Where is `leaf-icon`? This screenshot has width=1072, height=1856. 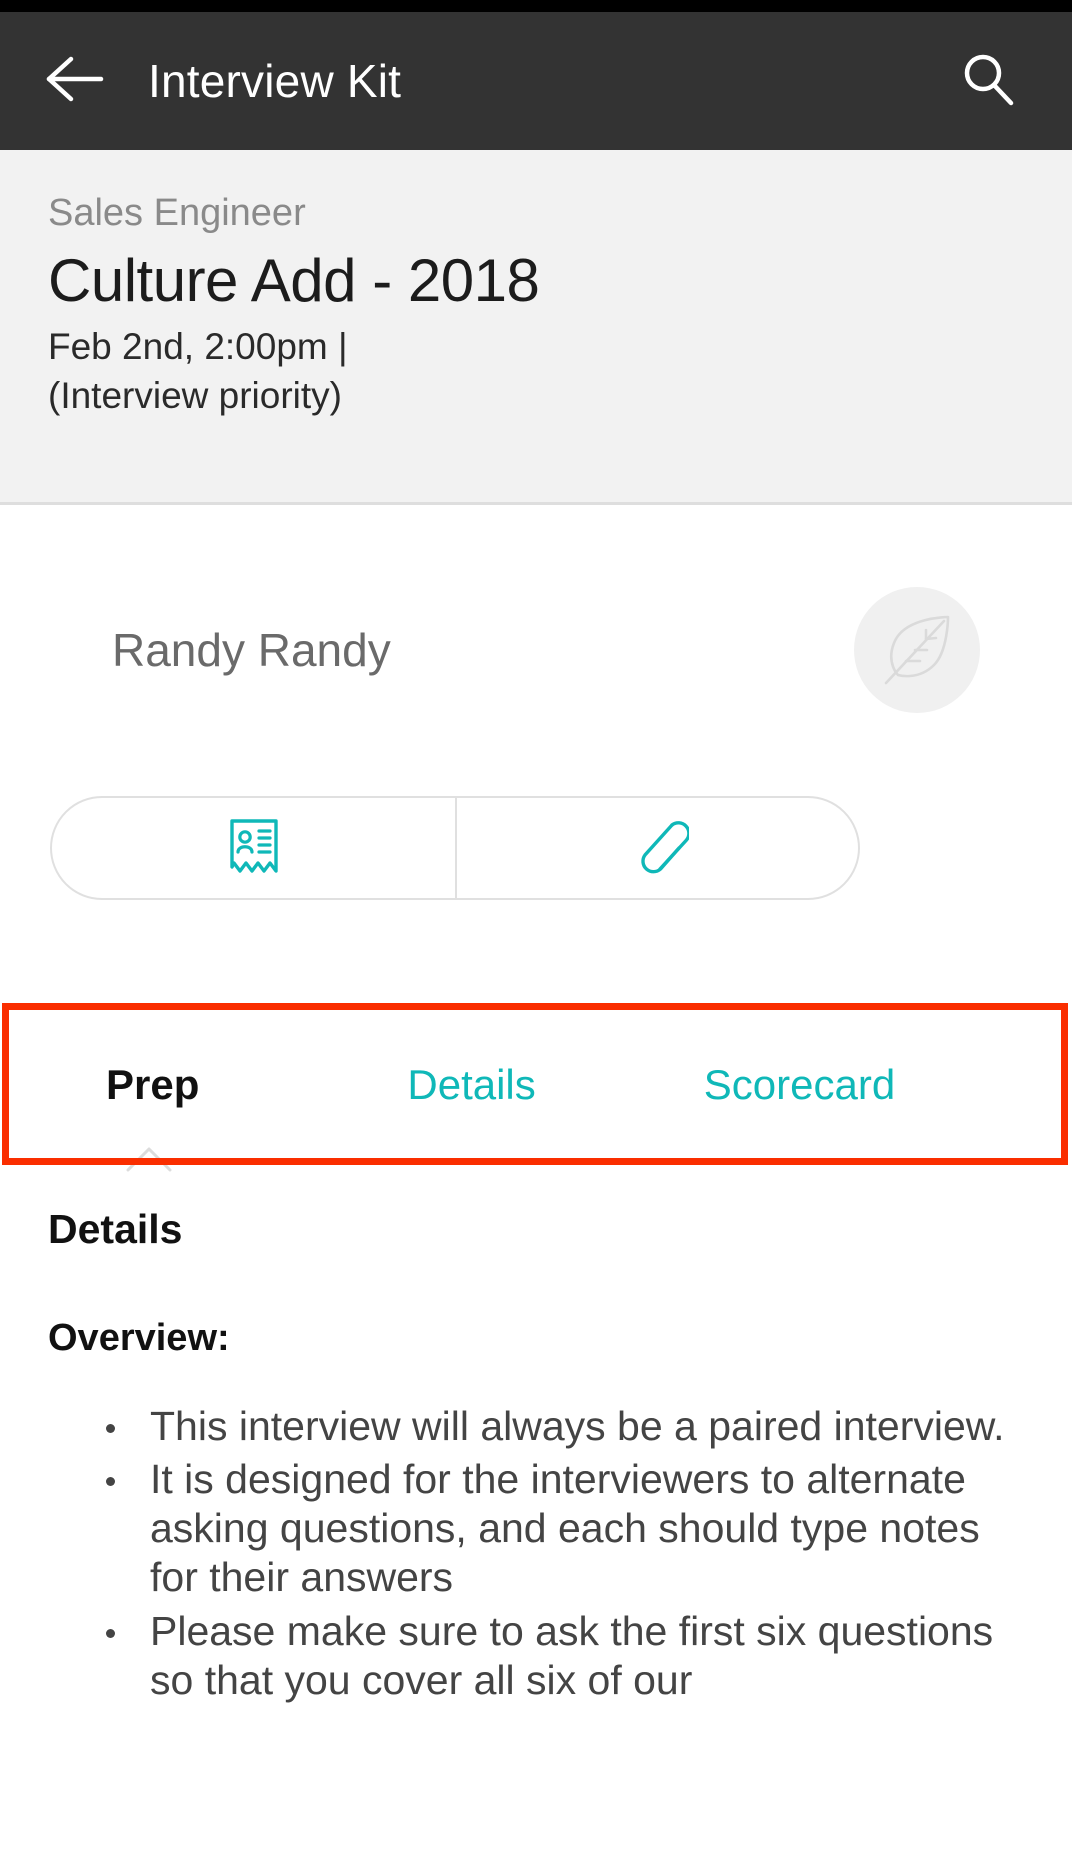 leaf-icon is located at coordinates (917, 650).